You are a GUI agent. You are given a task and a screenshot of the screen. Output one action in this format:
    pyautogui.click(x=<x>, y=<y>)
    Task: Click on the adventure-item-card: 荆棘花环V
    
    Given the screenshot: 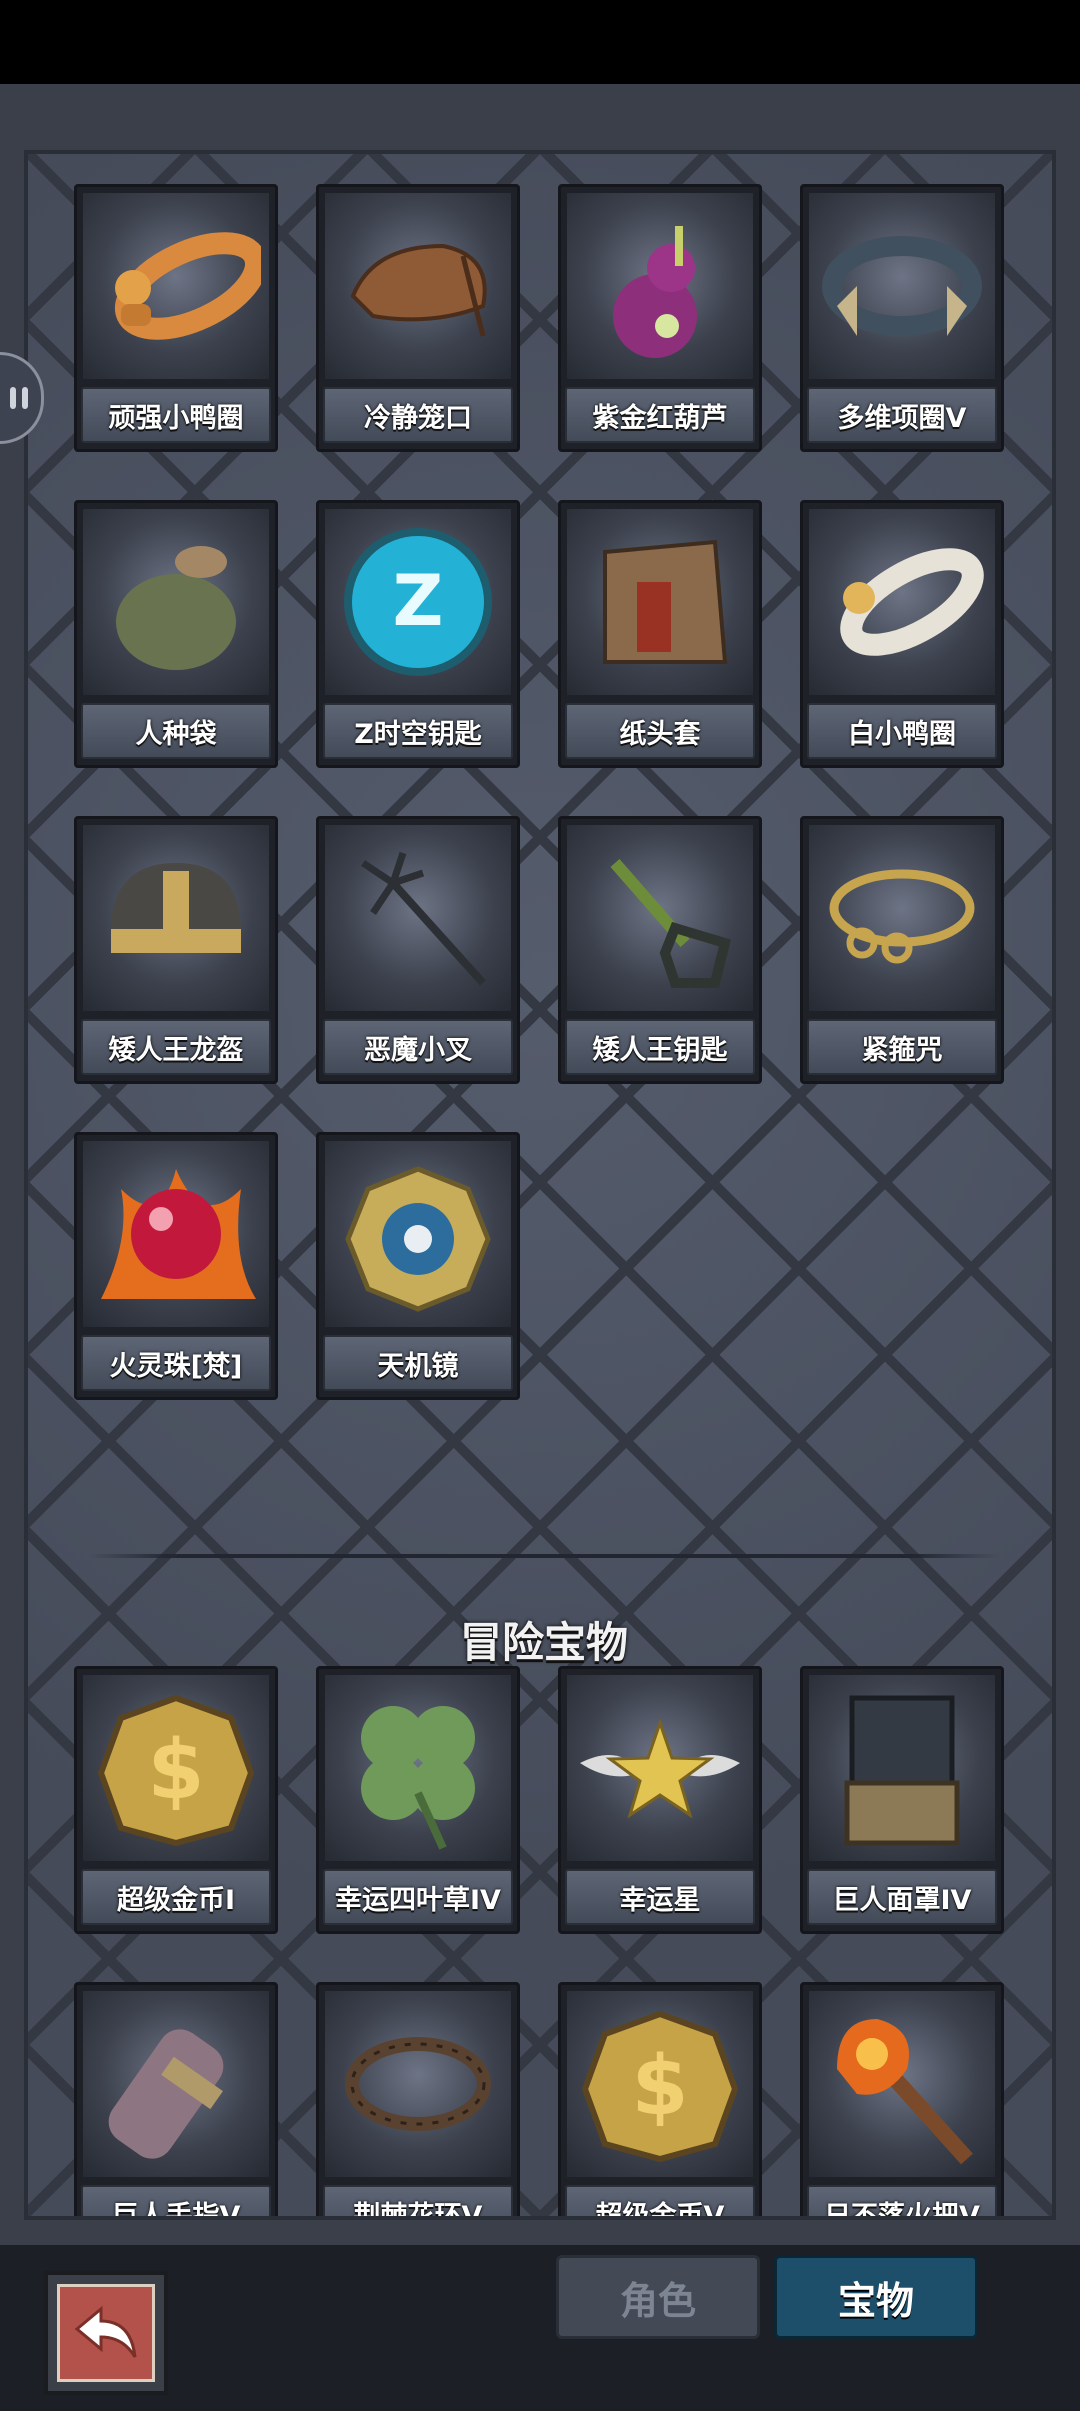 What is the action you would take?
    pyautogui.click(x=418, y=2099)
    